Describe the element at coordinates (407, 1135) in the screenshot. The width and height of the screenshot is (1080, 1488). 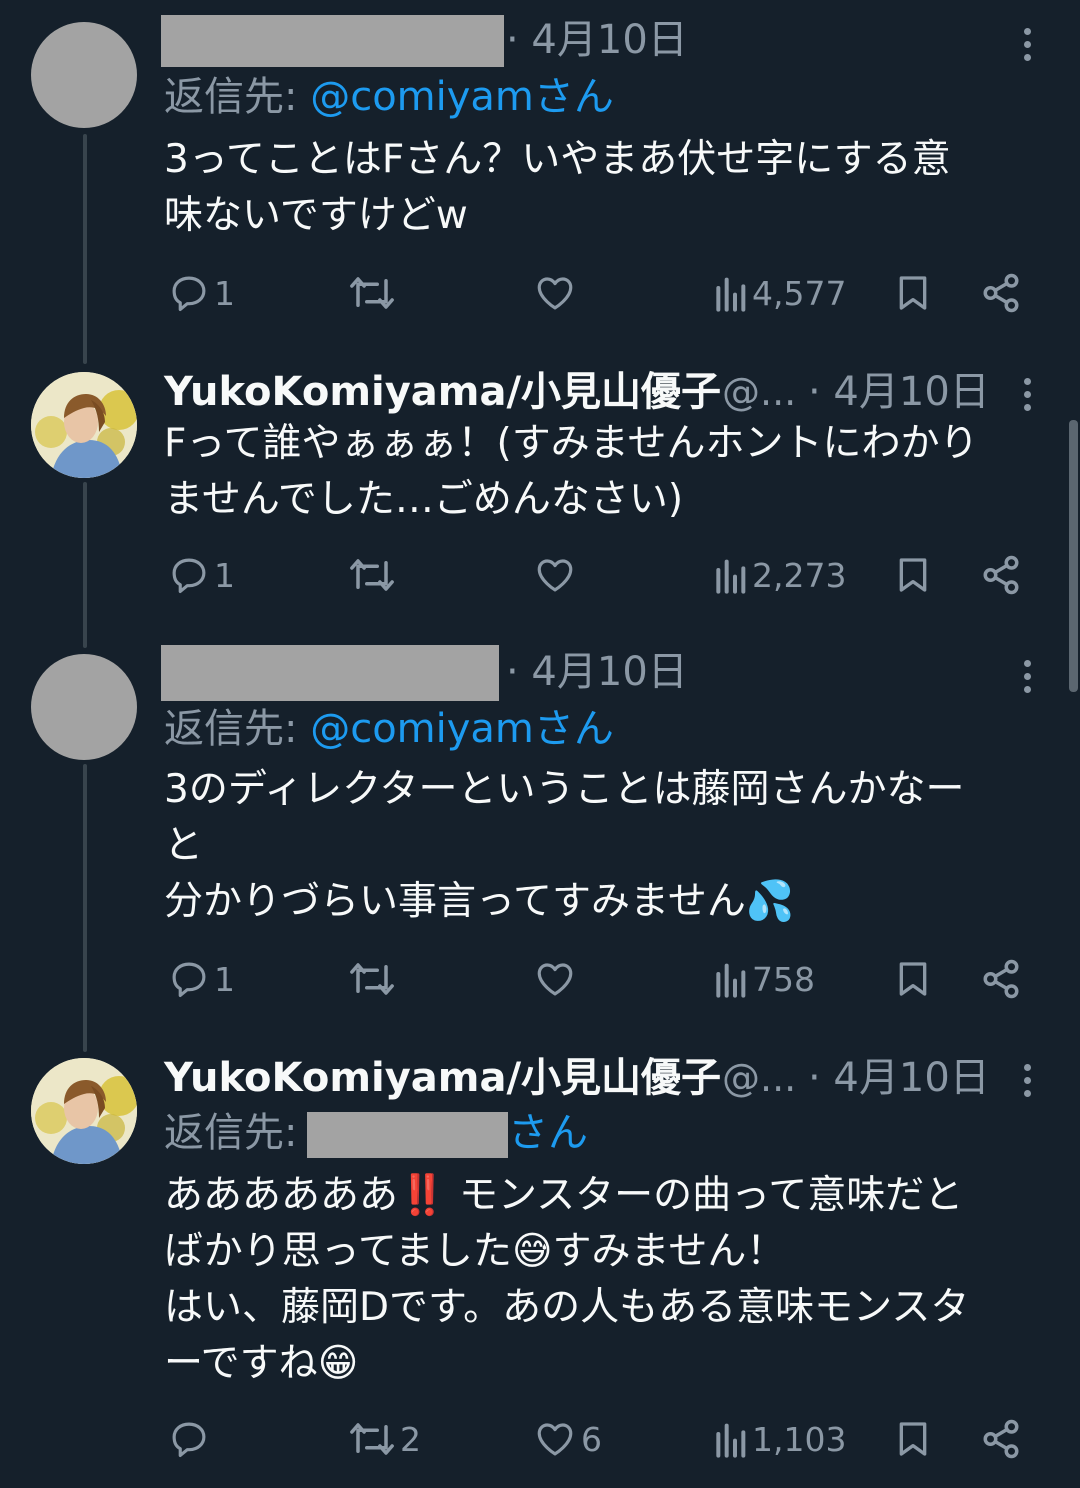
I see `redacted-reply-mention` at that location.